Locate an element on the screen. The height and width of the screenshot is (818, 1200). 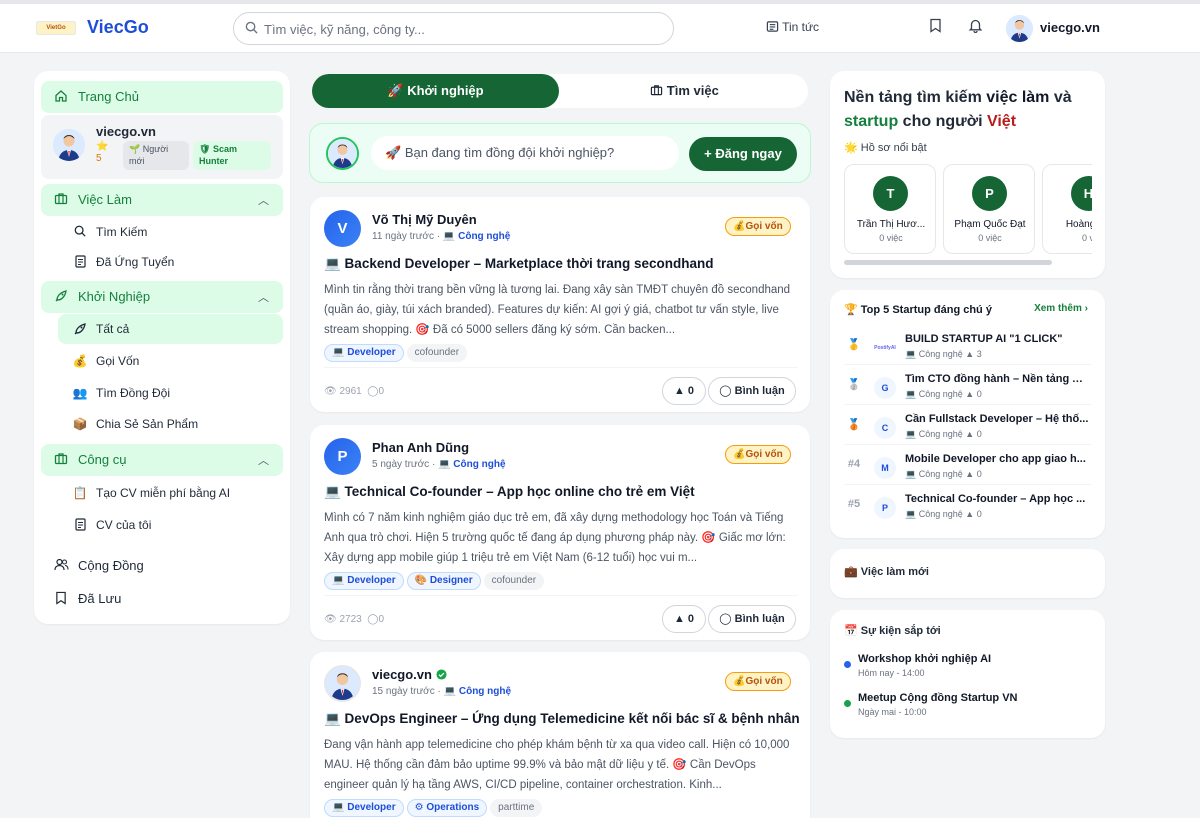
sidebar-item-my-cv: CV của tôi is located at coordinates (170, 525).